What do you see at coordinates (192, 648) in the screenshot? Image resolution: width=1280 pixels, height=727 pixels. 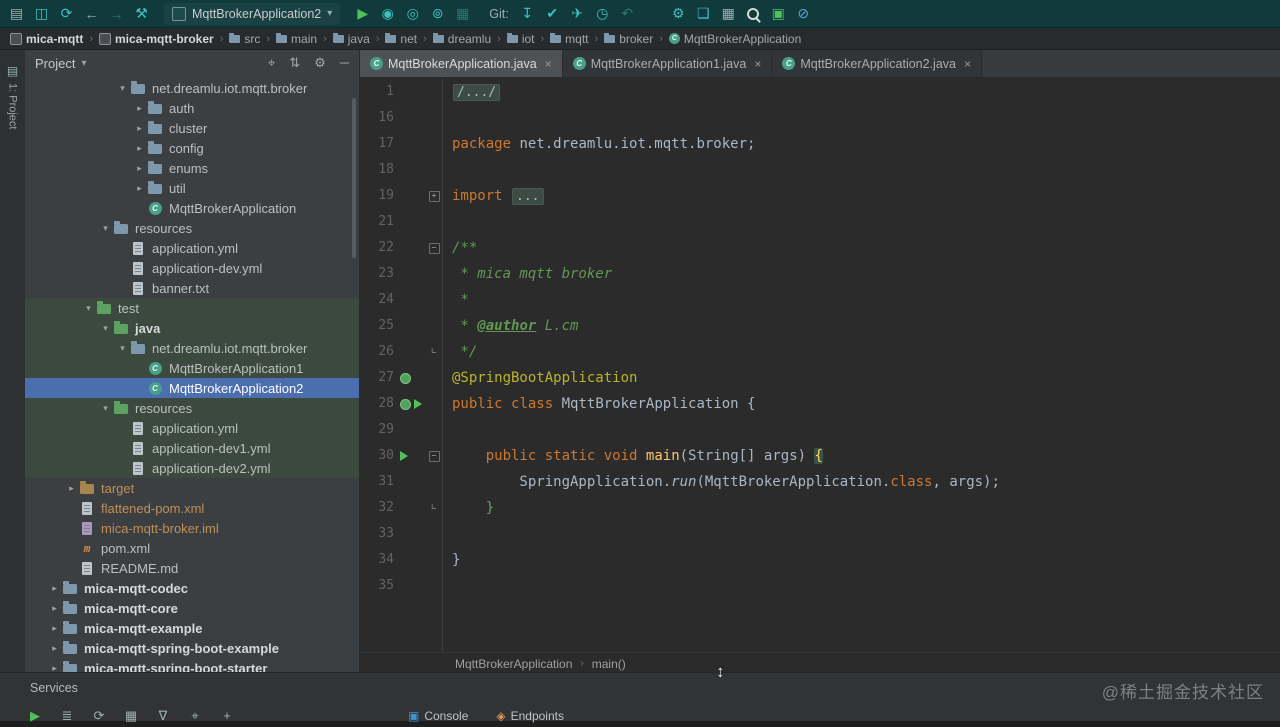 I see `tree-item: ▸ mica-mqtt-spring-boot-example` at bounding box center [192, 648].